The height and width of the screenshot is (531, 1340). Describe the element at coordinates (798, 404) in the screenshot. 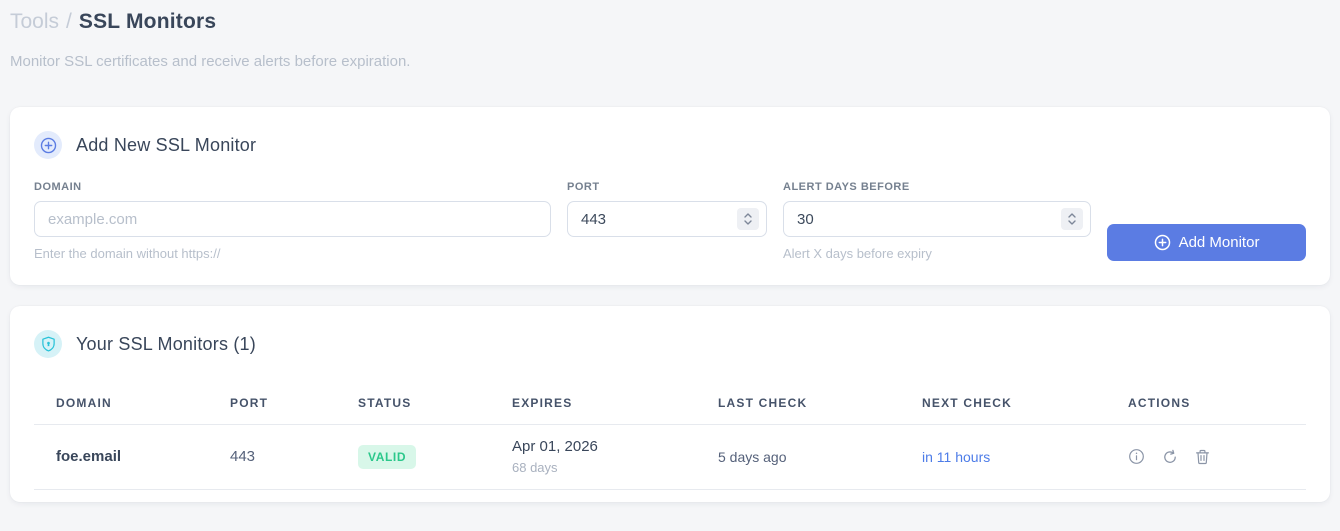

I see `column-header-last-check: LAST CHECK` at that location.